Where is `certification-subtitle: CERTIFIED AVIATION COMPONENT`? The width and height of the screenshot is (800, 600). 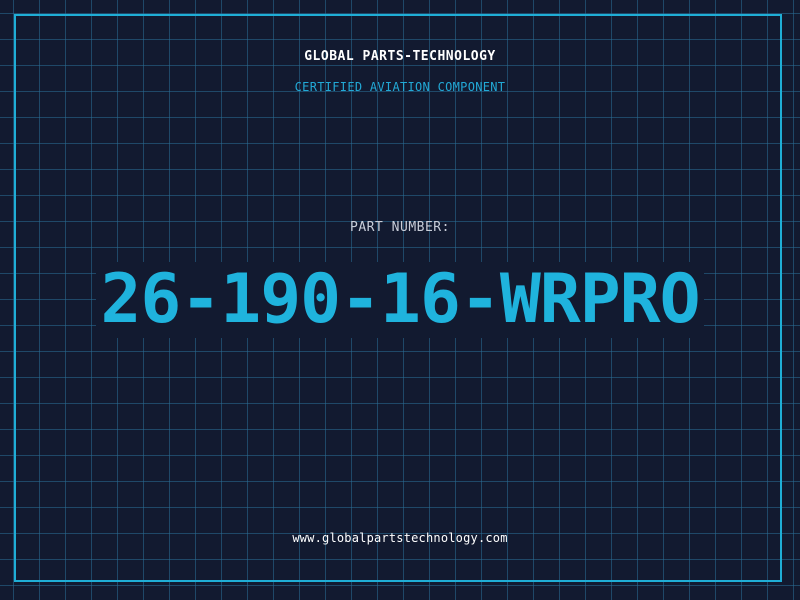 certification-subtitle: CERTIFIED AVIATION COMPONENT is located at coordinates (400, 87).